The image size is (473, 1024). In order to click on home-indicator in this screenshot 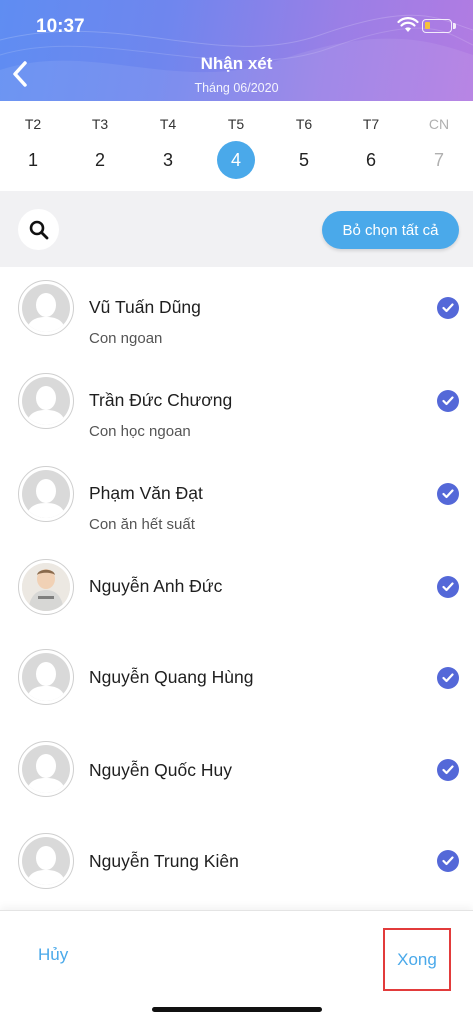, I will do `click(237, 1009)`.